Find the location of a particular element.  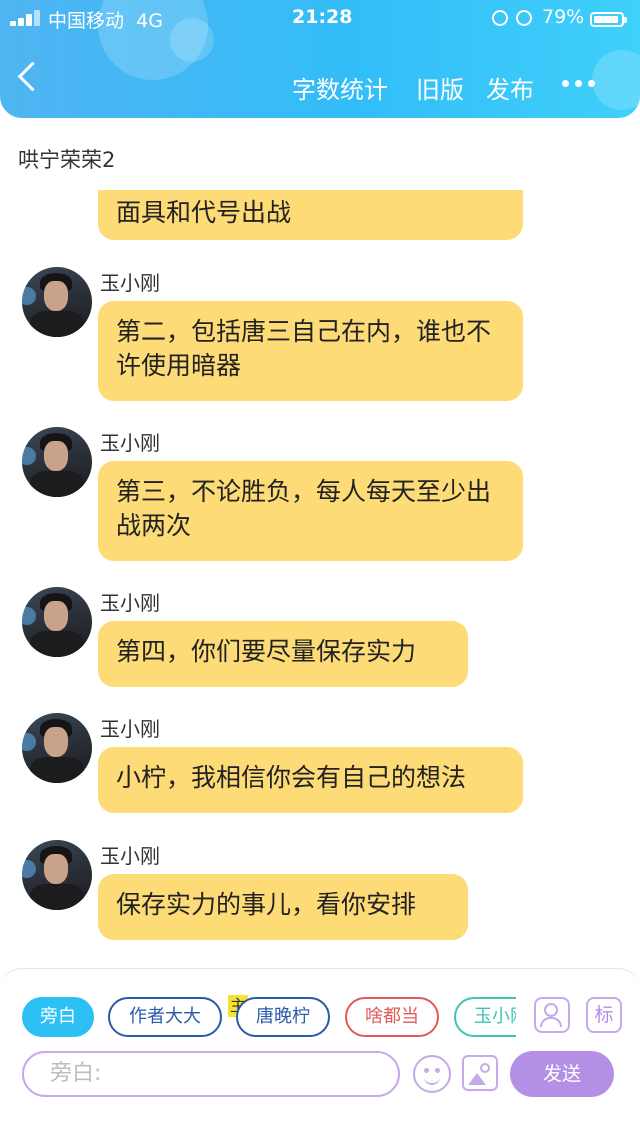

message-bubble: 第三，不论胜负，每人每天至少出战两次 is located at coordinates (310, 511).